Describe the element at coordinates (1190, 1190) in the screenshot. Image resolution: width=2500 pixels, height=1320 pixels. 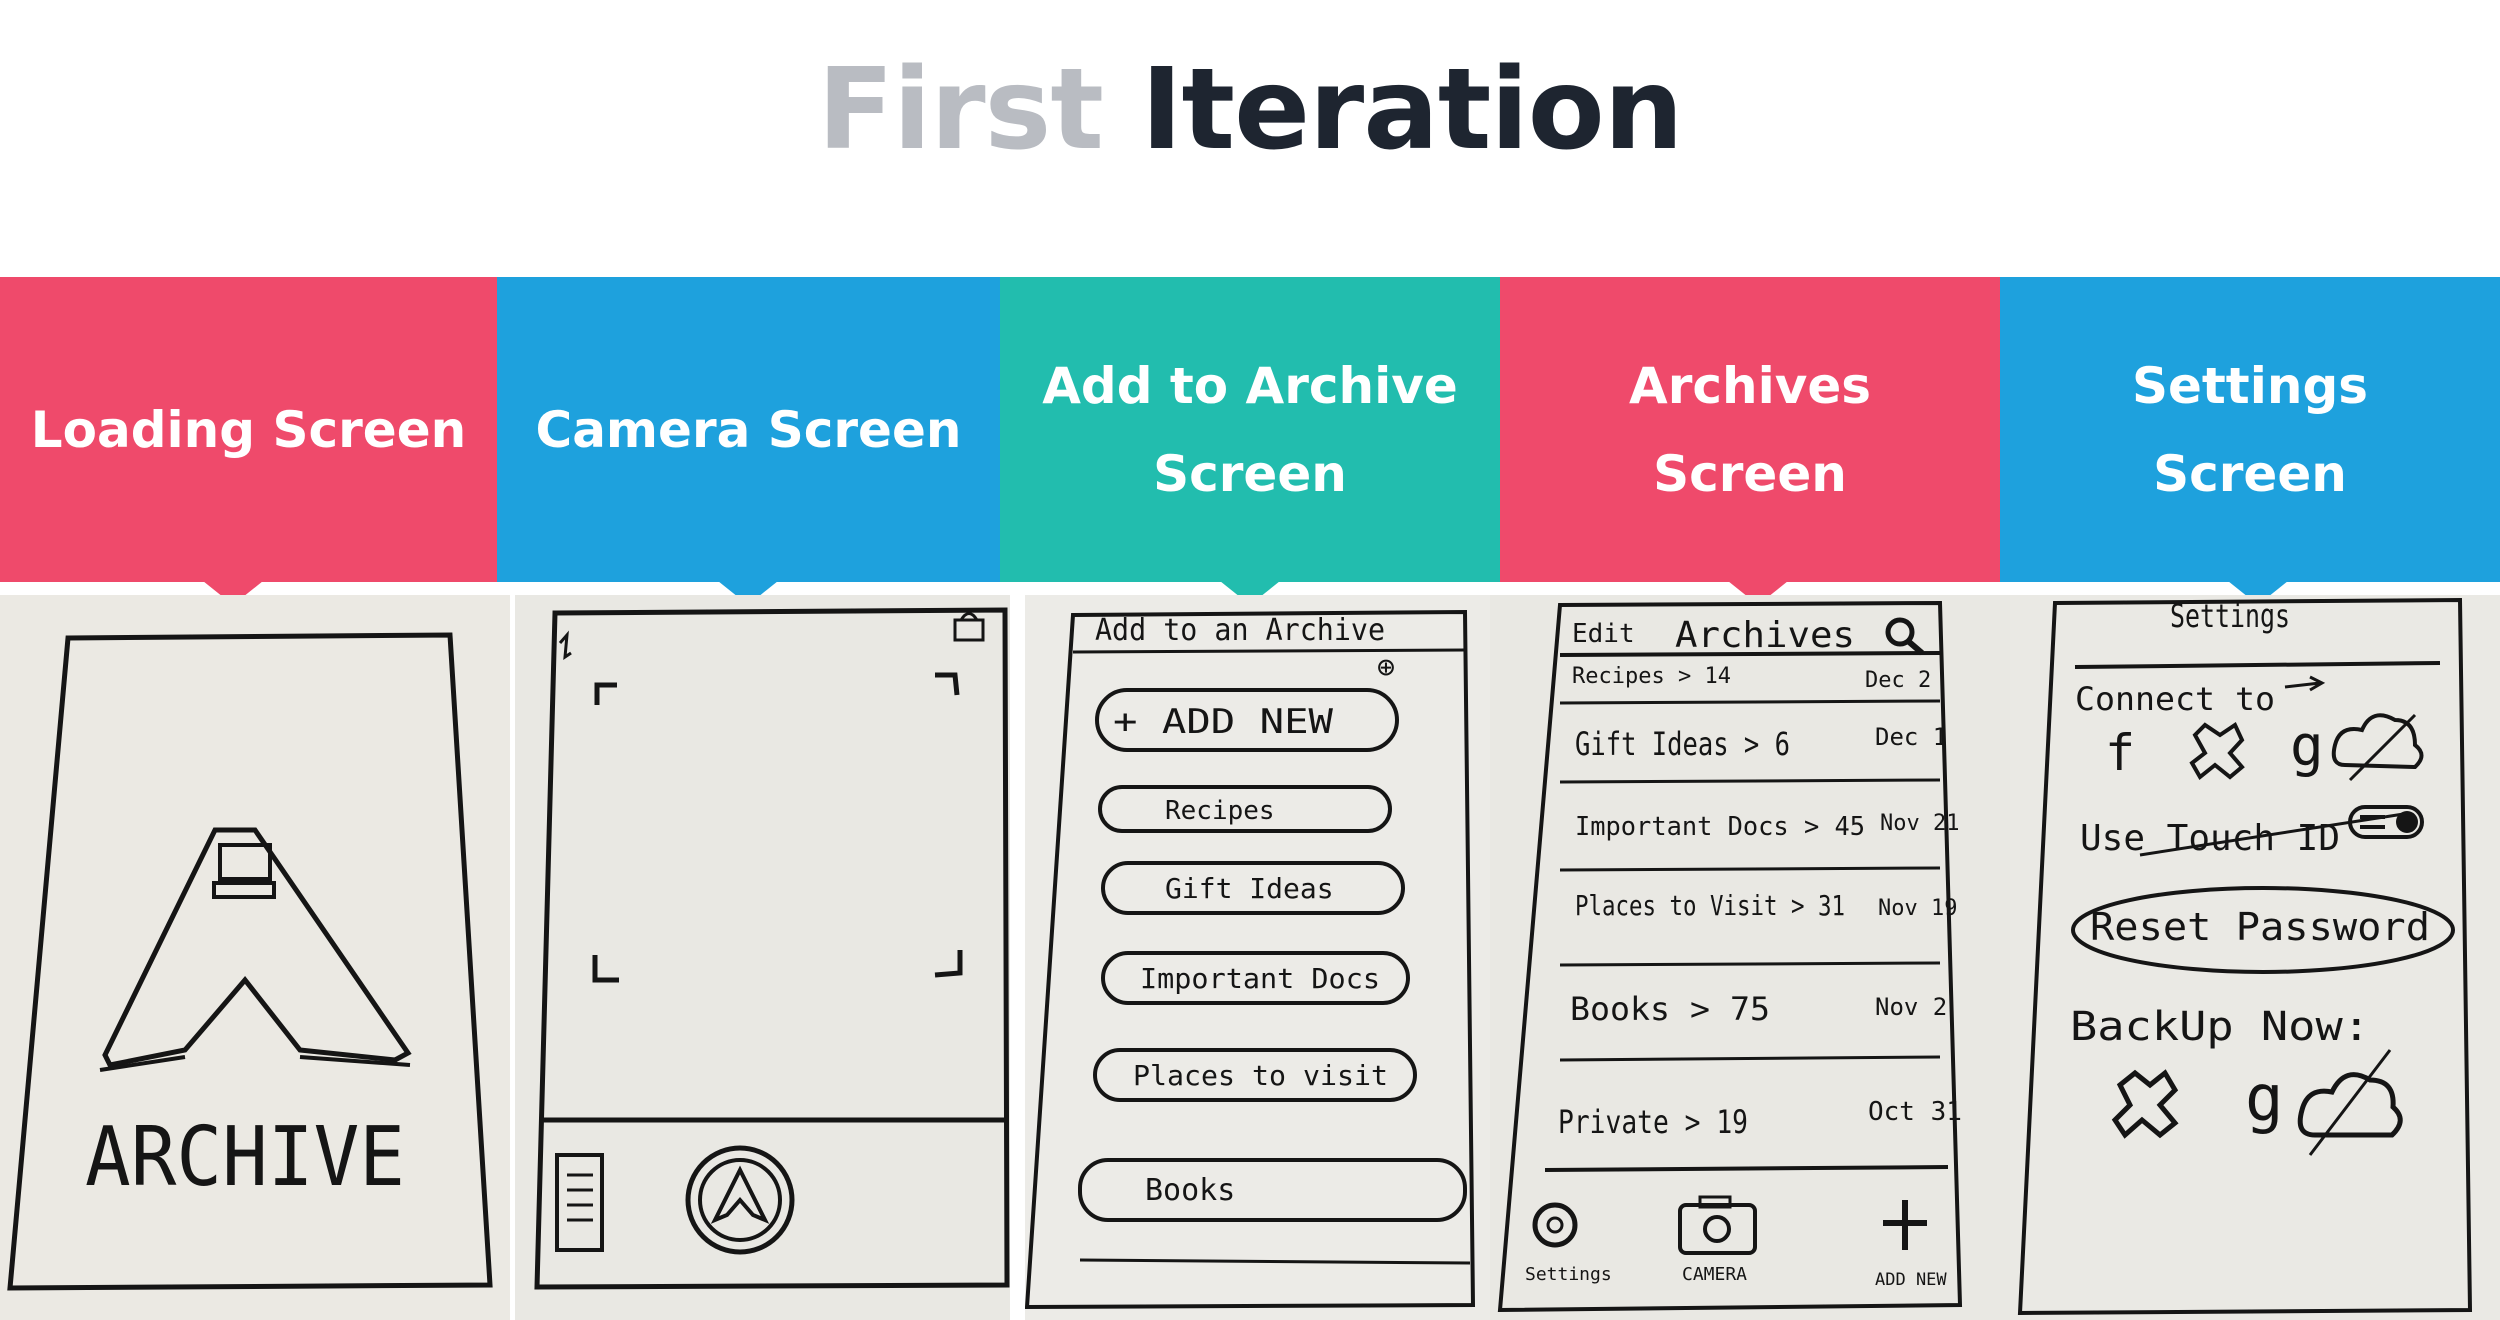
I see `archive-option-label: Books` at that location.